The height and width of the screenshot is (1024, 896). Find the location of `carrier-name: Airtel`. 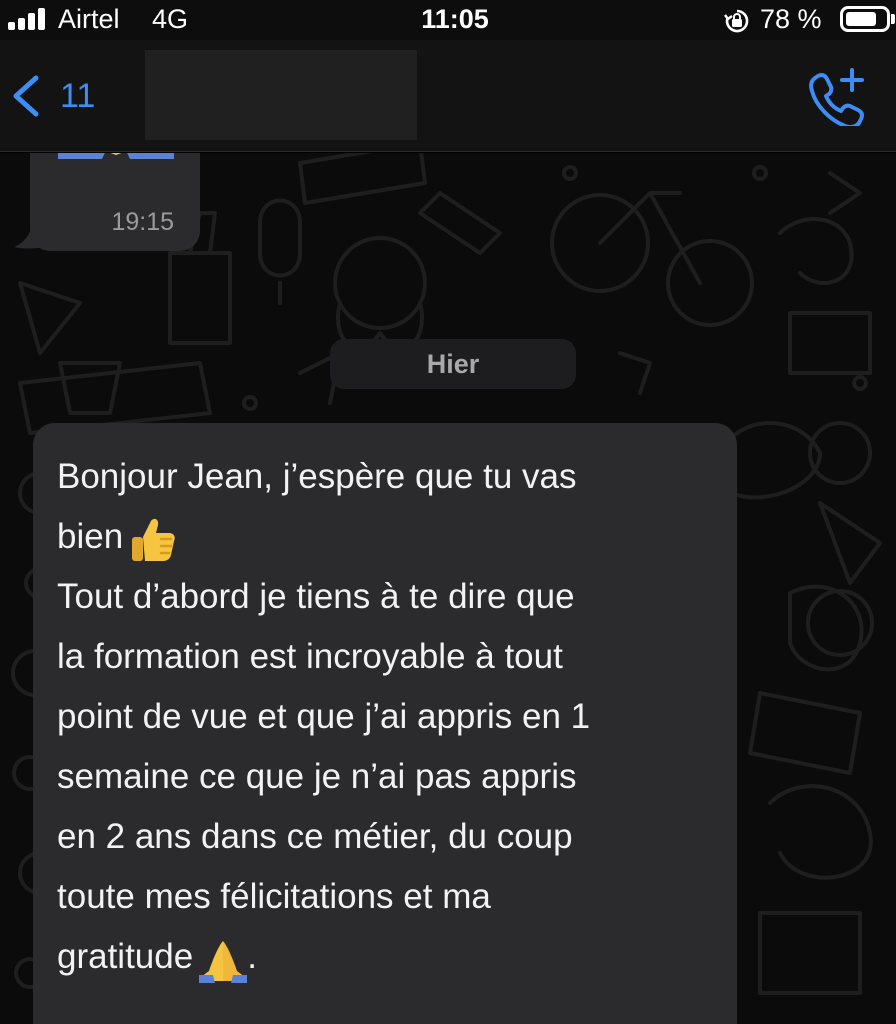

carrier-name: Airtel is located at coordinates (89, 19).